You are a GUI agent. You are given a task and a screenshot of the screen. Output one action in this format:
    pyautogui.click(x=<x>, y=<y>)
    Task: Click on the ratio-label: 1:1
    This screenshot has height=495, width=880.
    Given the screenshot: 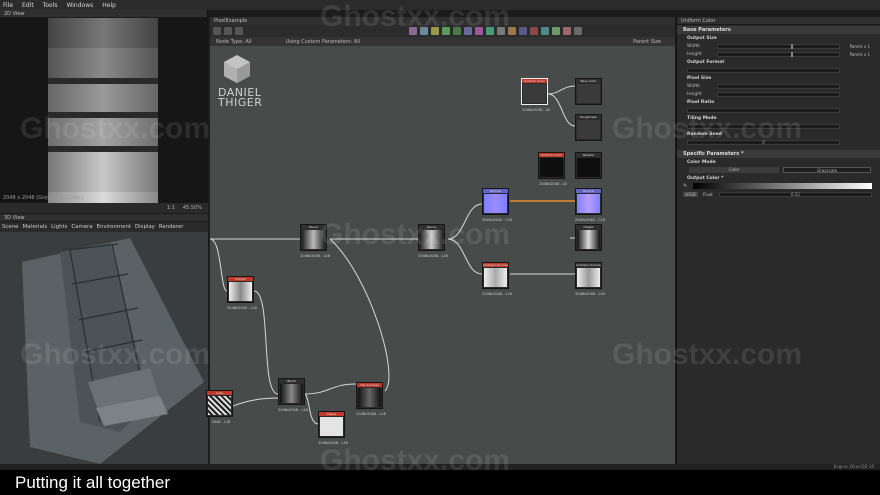 What is the action you would take?
    pyautogui.click(x=171, y=208)
    